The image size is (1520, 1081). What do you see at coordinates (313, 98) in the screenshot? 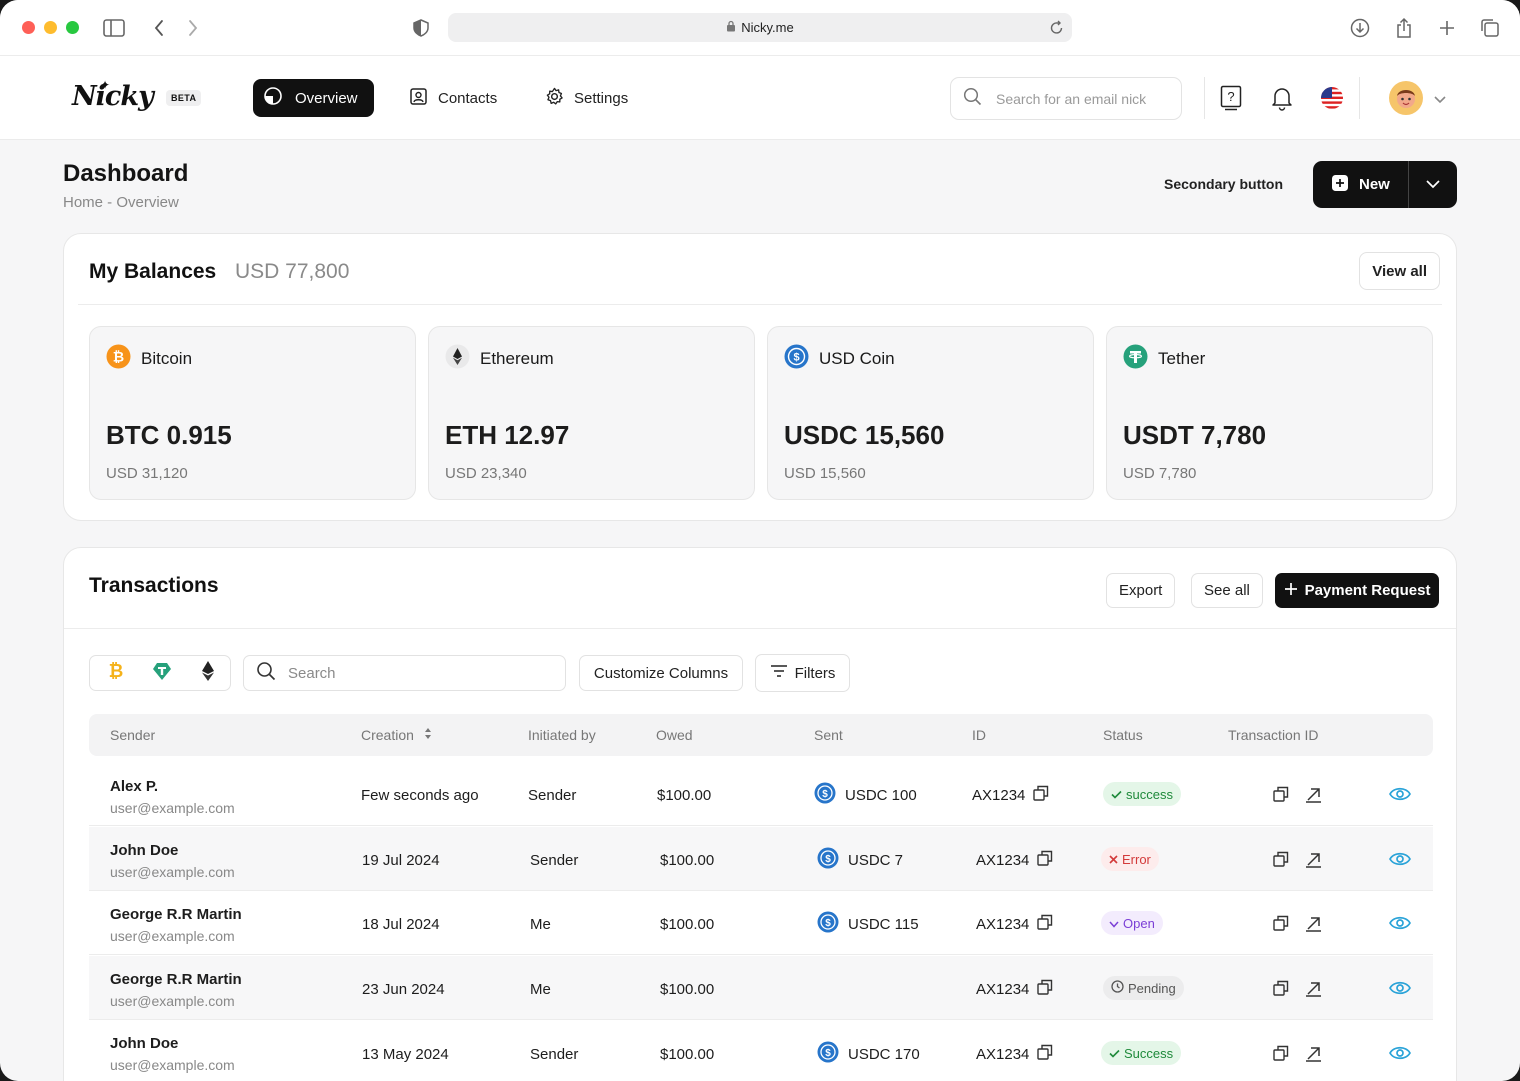
I see `nav-overview: Overview` at bounding box center [313, 98].